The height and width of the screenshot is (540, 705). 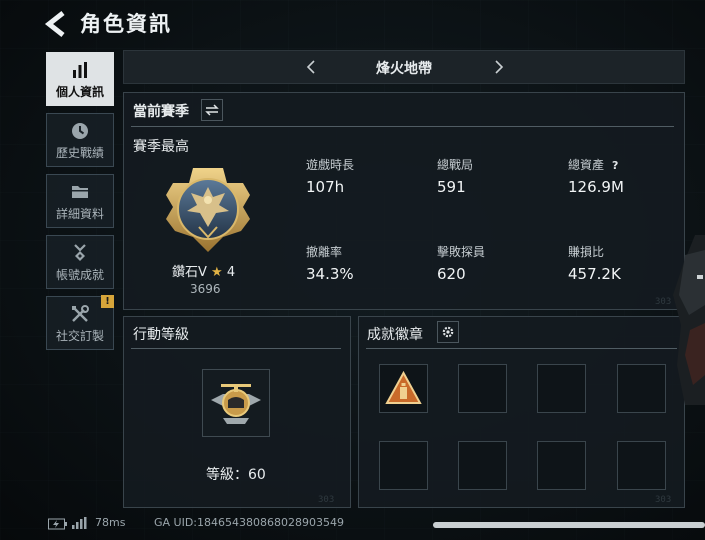 What do you see at coordinates (205, 289) in the screenshot?
I see `rank-score: 3696` at bounding box center [205, 289].